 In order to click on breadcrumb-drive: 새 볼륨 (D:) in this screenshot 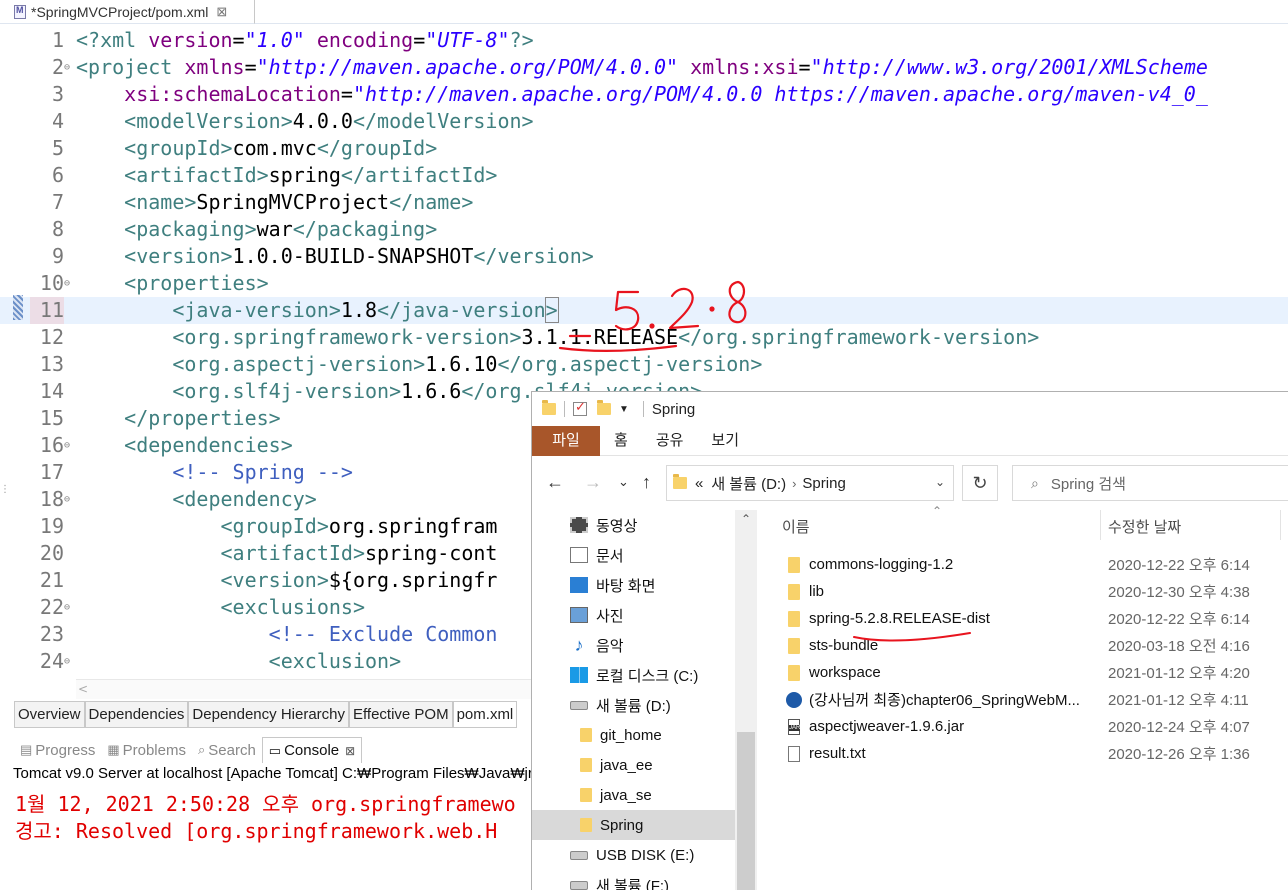, I will do `click(748, 483)`.